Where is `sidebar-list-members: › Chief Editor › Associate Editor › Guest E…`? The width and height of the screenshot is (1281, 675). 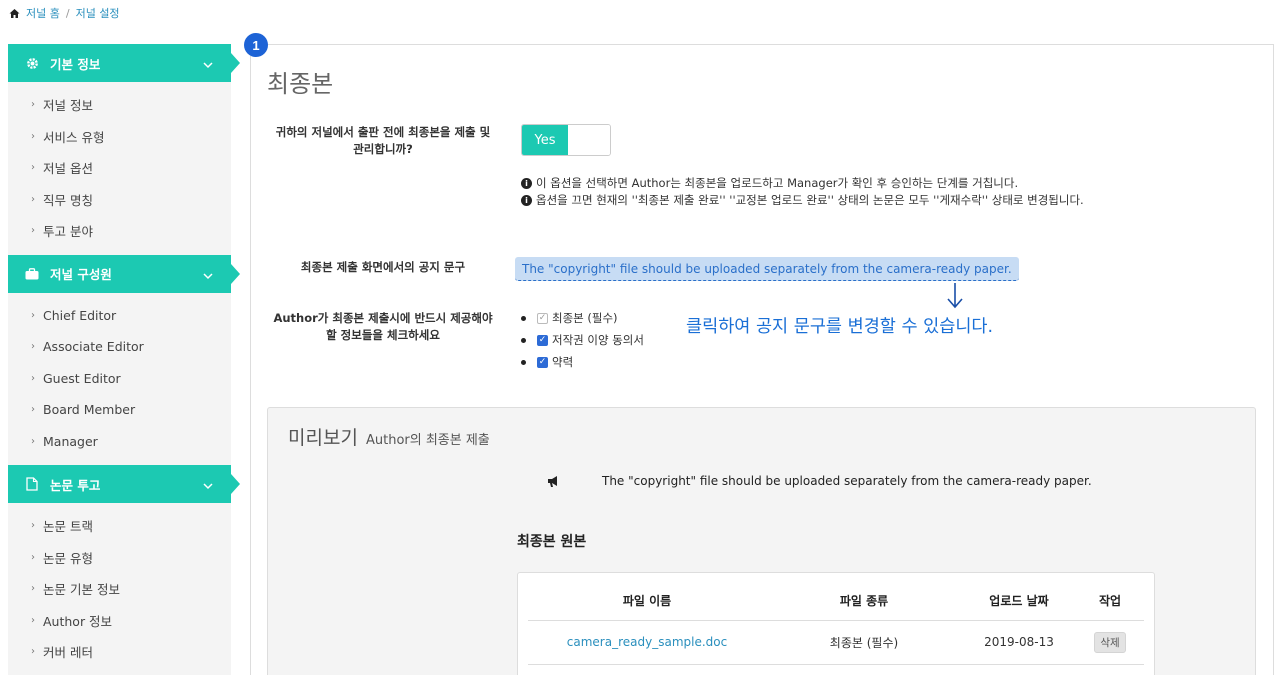 sidebar-list-members: › Chief Editor › Associate Editor › Guest E… is located at coordinates (119, 379).